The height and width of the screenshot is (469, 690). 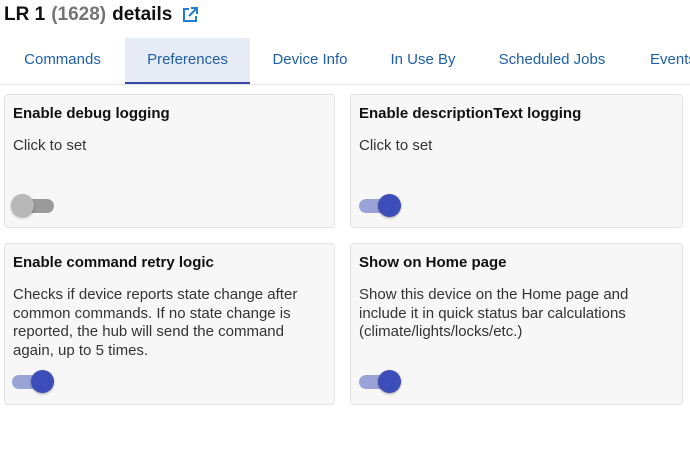 What do you see at coordinates (169, 161) in the screenshot?
I see `pref-card-debug-logging: Enable debug logging Click to set` at bounding box center [169, 161].